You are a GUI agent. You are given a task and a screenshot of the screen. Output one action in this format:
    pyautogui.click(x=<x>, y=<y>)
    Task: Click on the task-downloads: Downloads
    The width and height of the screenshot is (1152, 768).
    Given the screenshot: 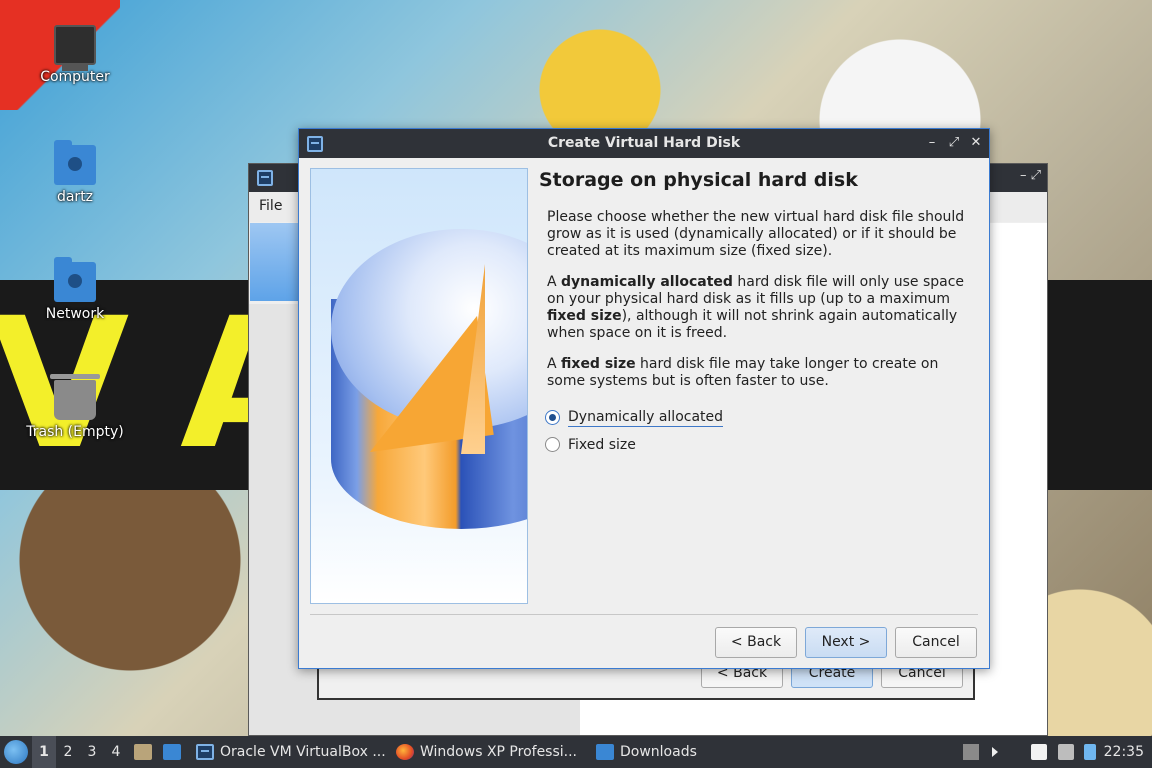 What is the action you would take?
    pyautogui.click(x=646, y=752)
    